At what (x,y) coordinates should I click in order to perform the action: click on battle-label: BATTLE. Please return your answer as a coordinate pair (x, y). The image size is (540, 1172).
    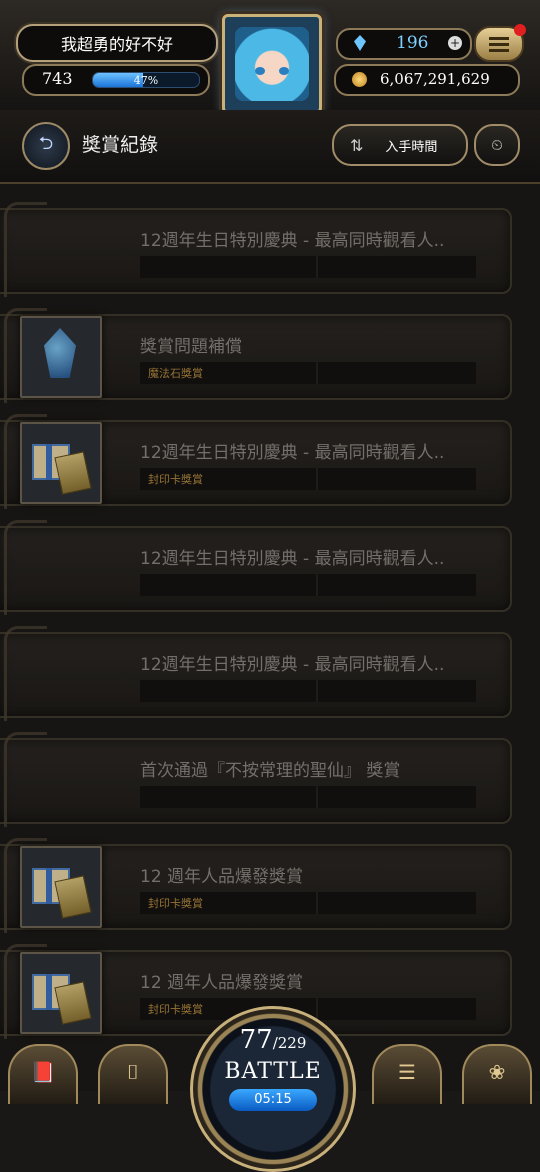
    Looking at the image, I should click on (273, 1071).